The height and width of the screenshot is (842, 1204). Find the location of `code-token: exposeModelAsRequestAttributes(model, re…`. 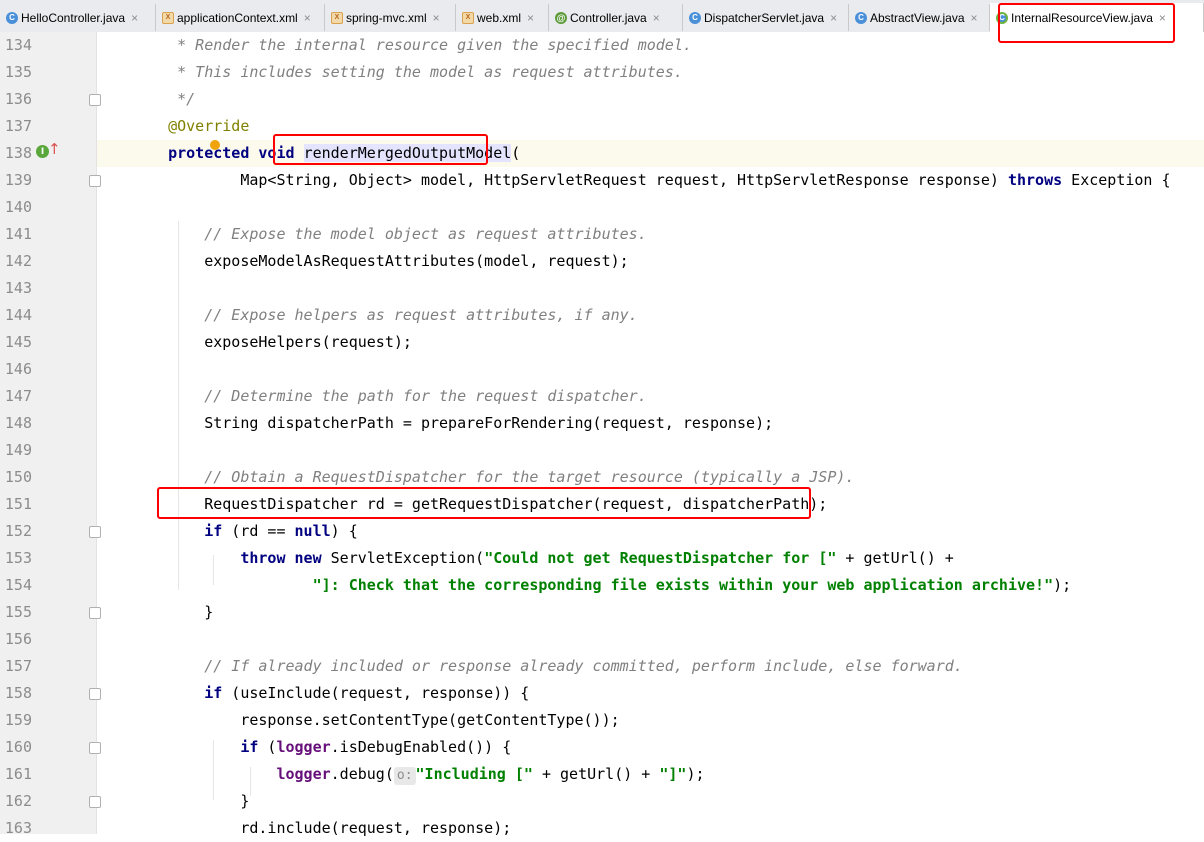

code-token: exposeModelAsRequestAttributes(model, re… is located at coordinates (385, 261).